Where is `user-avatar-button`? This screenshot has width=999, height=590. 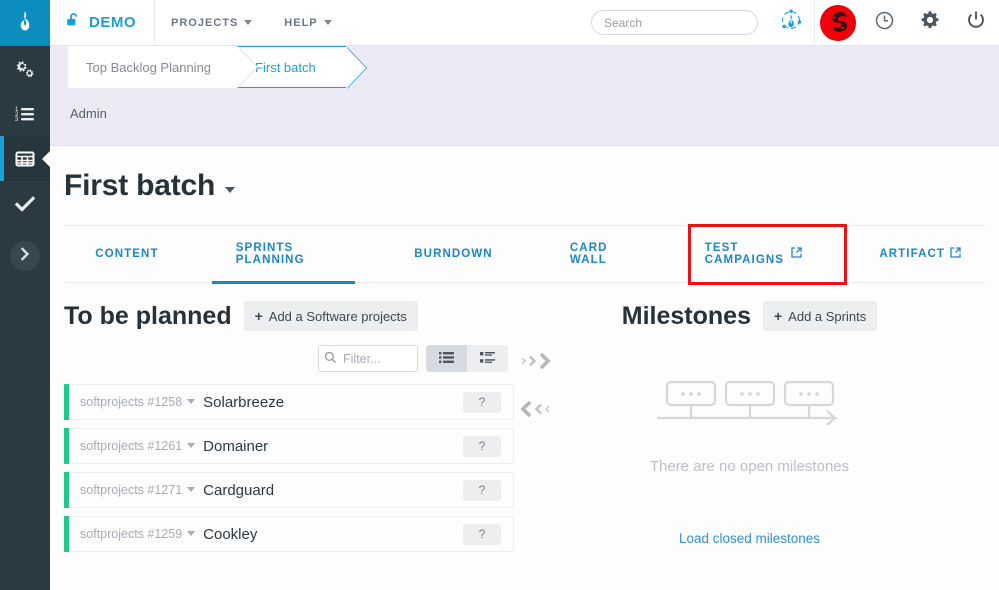 user-avatar-button is located at coordinates (838, 23).